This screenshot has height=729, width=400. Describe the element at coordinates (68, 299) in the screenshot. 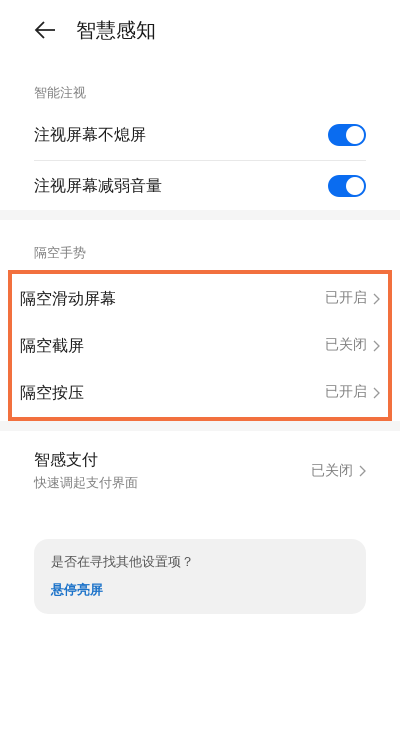

I see `setting-label: 隔空滑动屏幕` at that location.